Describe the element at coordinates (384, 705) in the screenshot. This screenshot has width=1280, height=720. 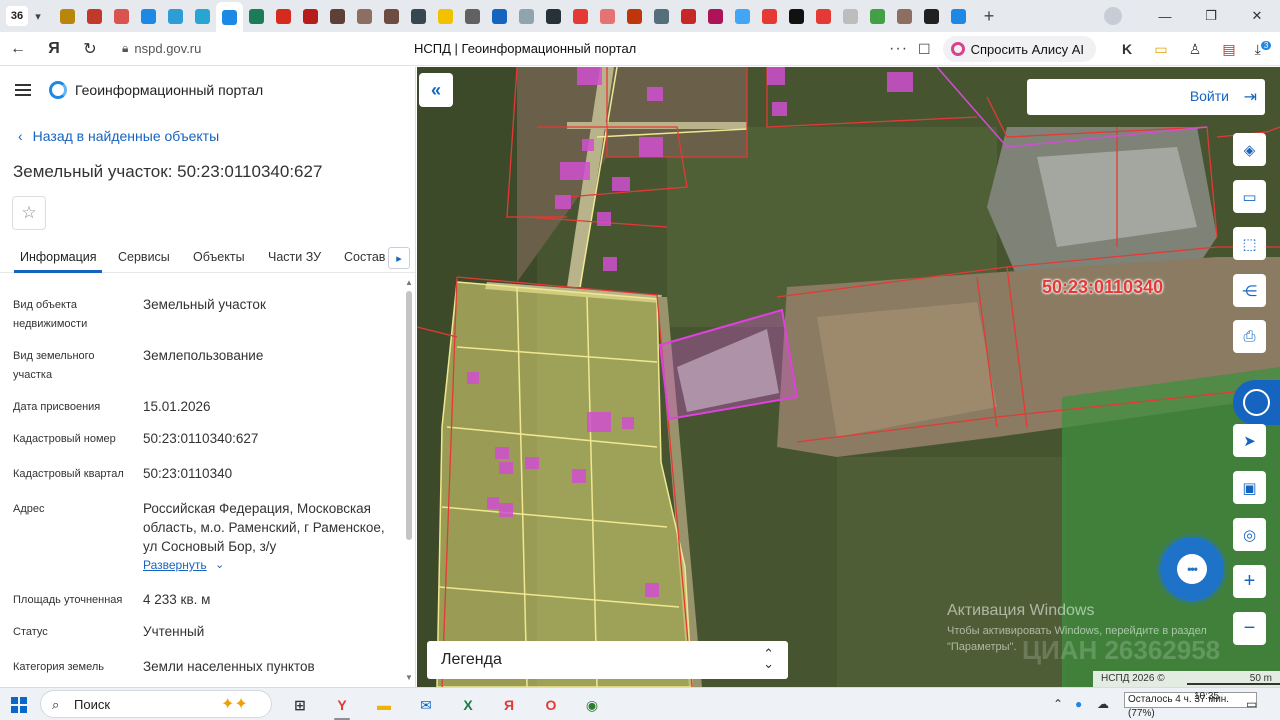
I see `file-explorer-icon: ▬` at that location.